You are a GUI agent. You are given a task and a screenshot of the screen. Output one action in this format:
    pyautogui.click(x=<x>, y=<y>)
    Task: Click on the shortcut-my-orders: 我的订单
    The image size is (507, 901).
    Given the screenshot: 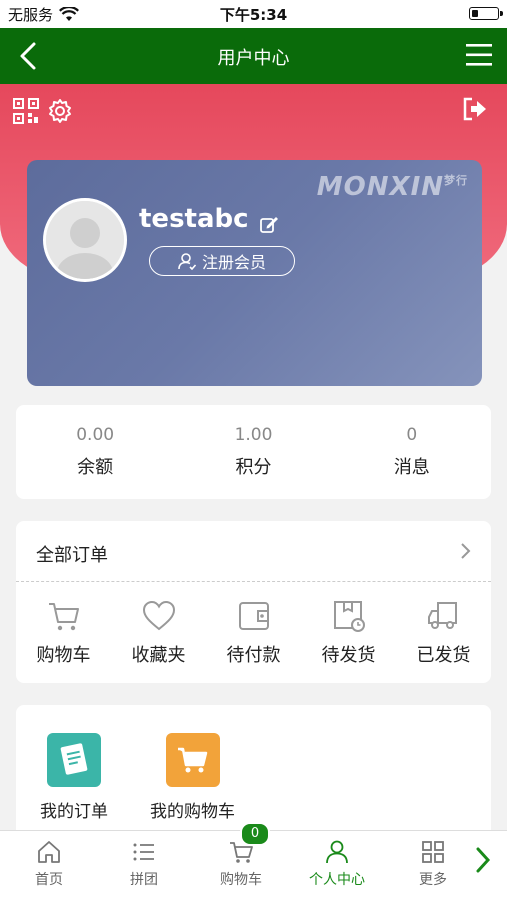 What is the action you would take?
    pyautogui.click(x=74, y=777)
    